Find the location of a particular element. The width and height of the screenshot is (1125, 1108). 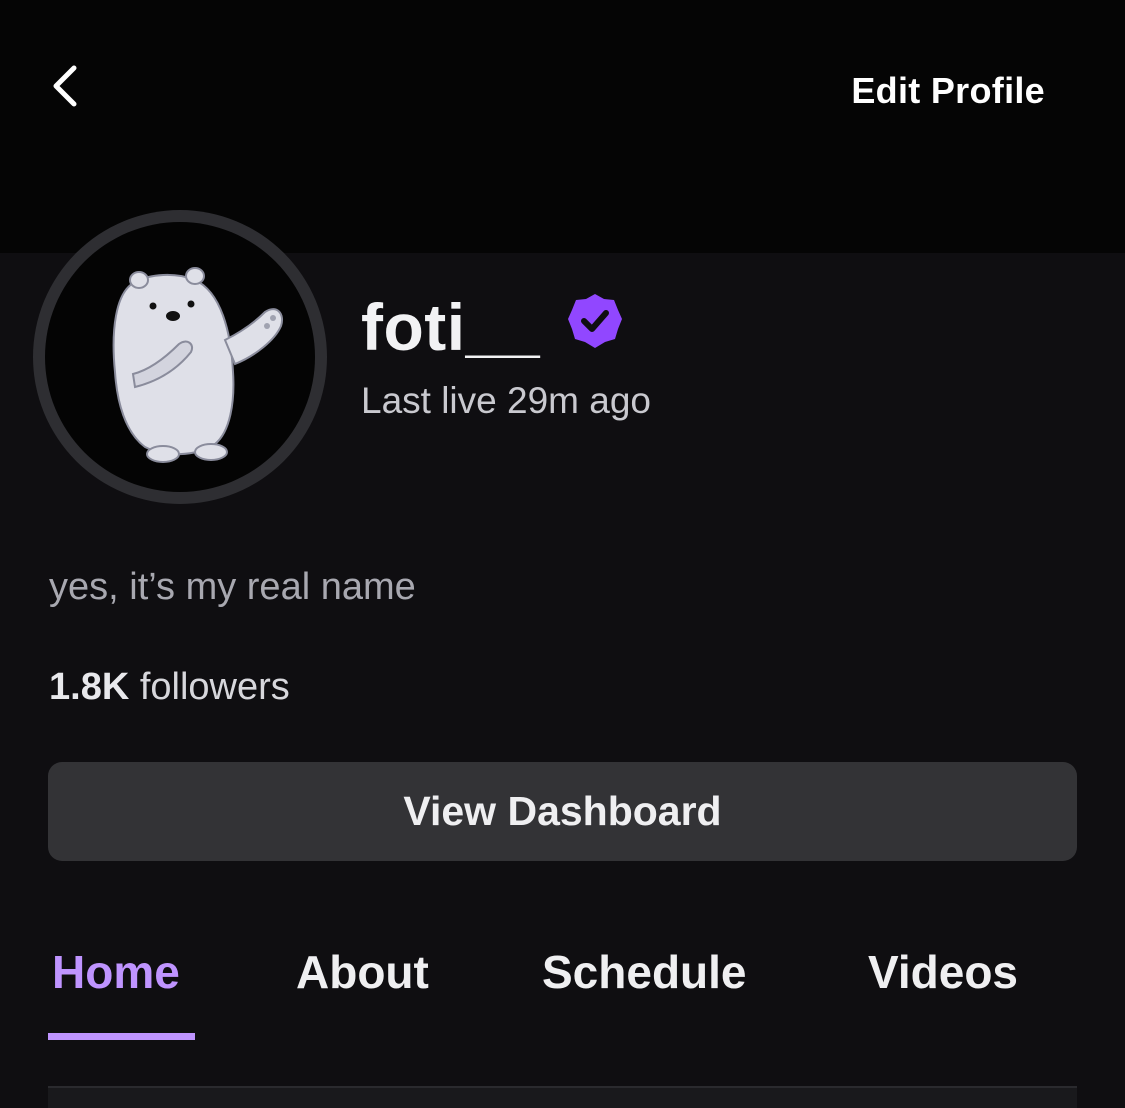

tab-videos: Videos is located at coordinates (943, 972).